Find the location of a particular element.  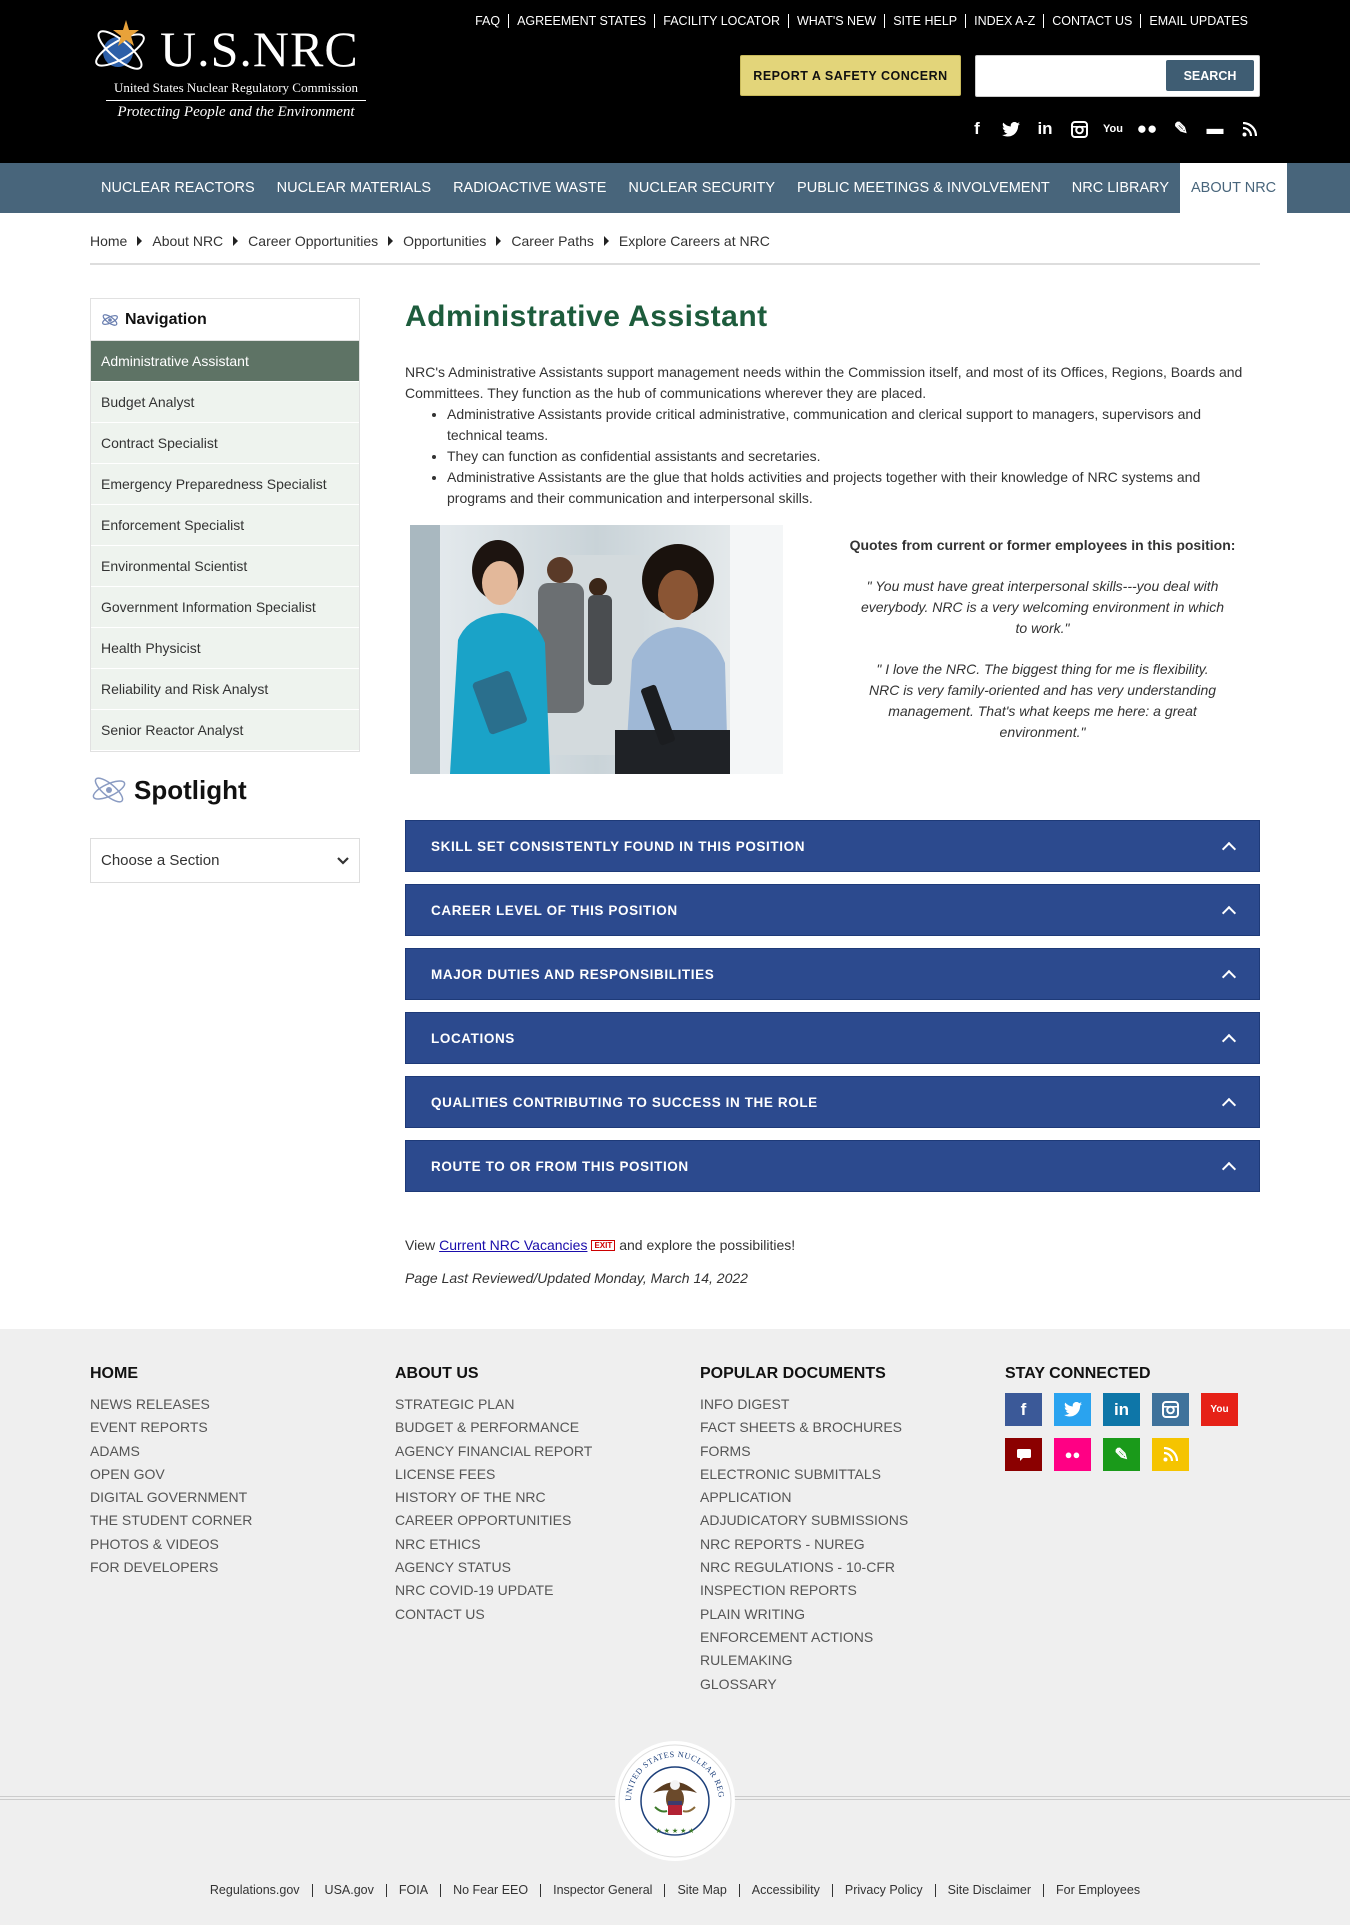

utility-link-contact: CONTACT US is located at coordinates (1091, 21).